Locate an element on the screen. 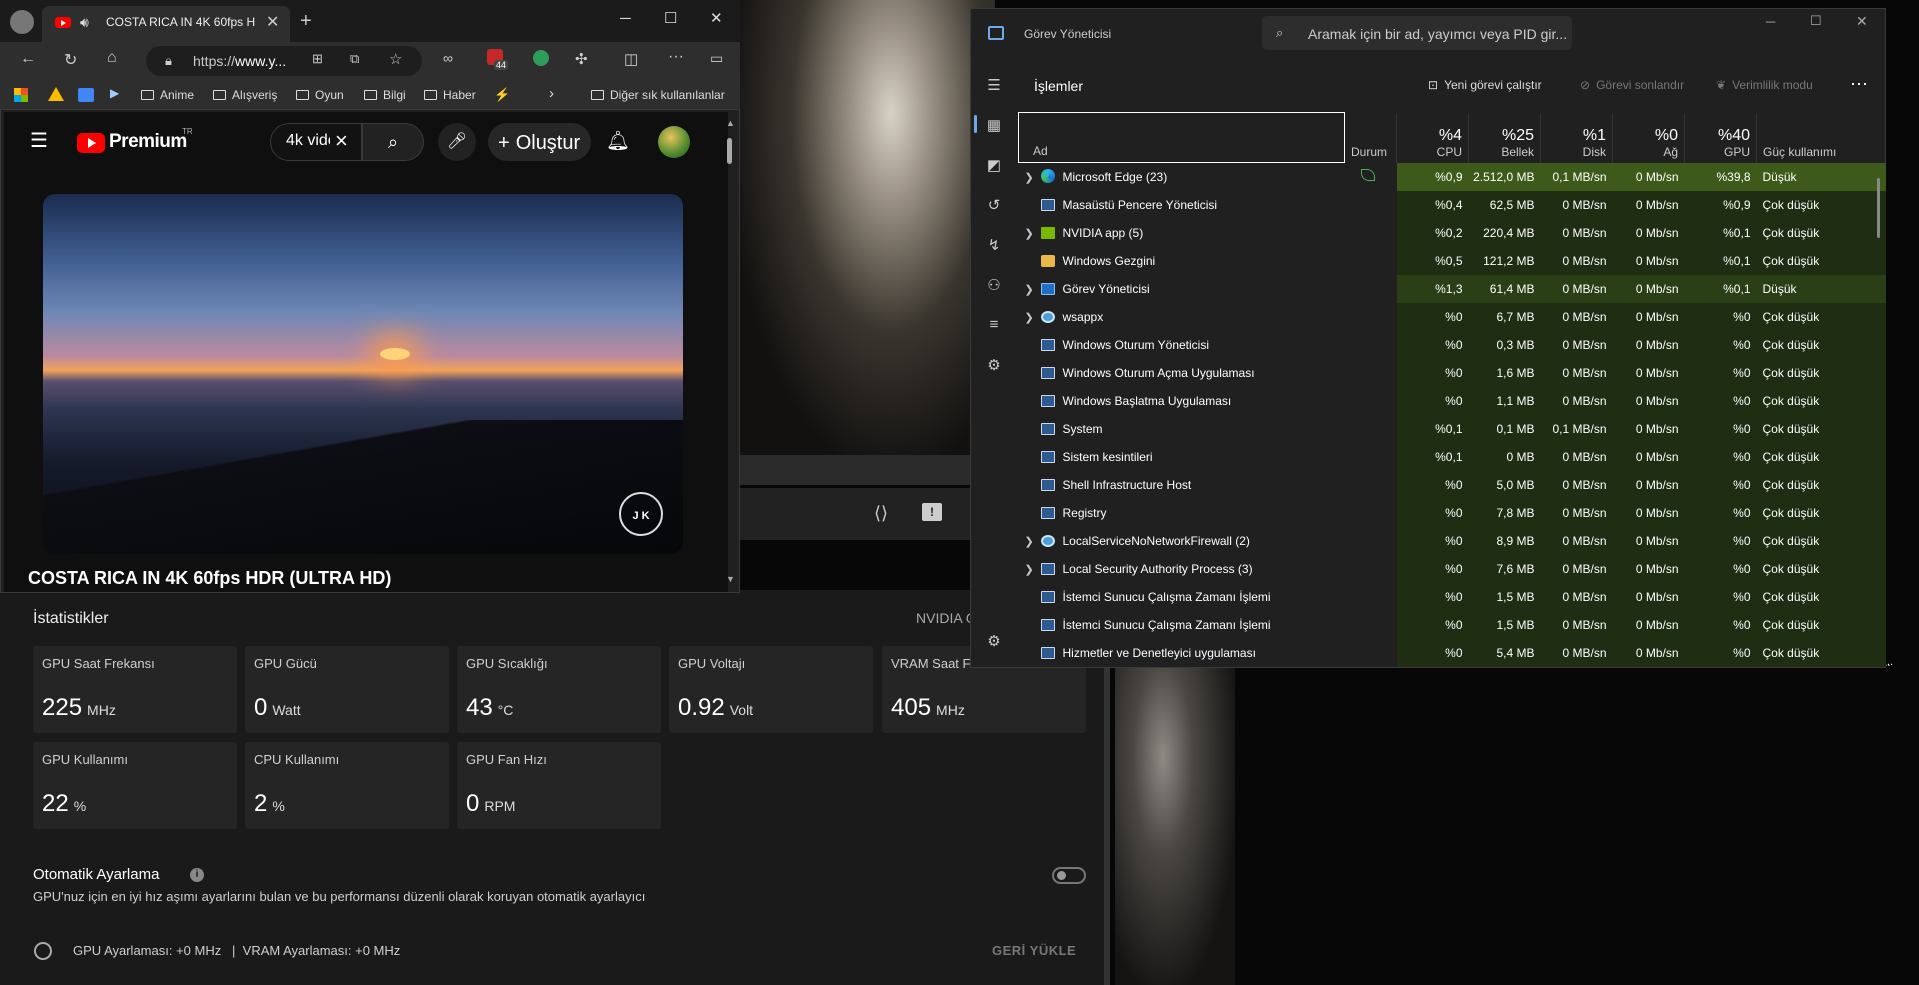 This screenshot has width=1919, height=985. details-icon: ≡ is located at coordinates (994, 324).